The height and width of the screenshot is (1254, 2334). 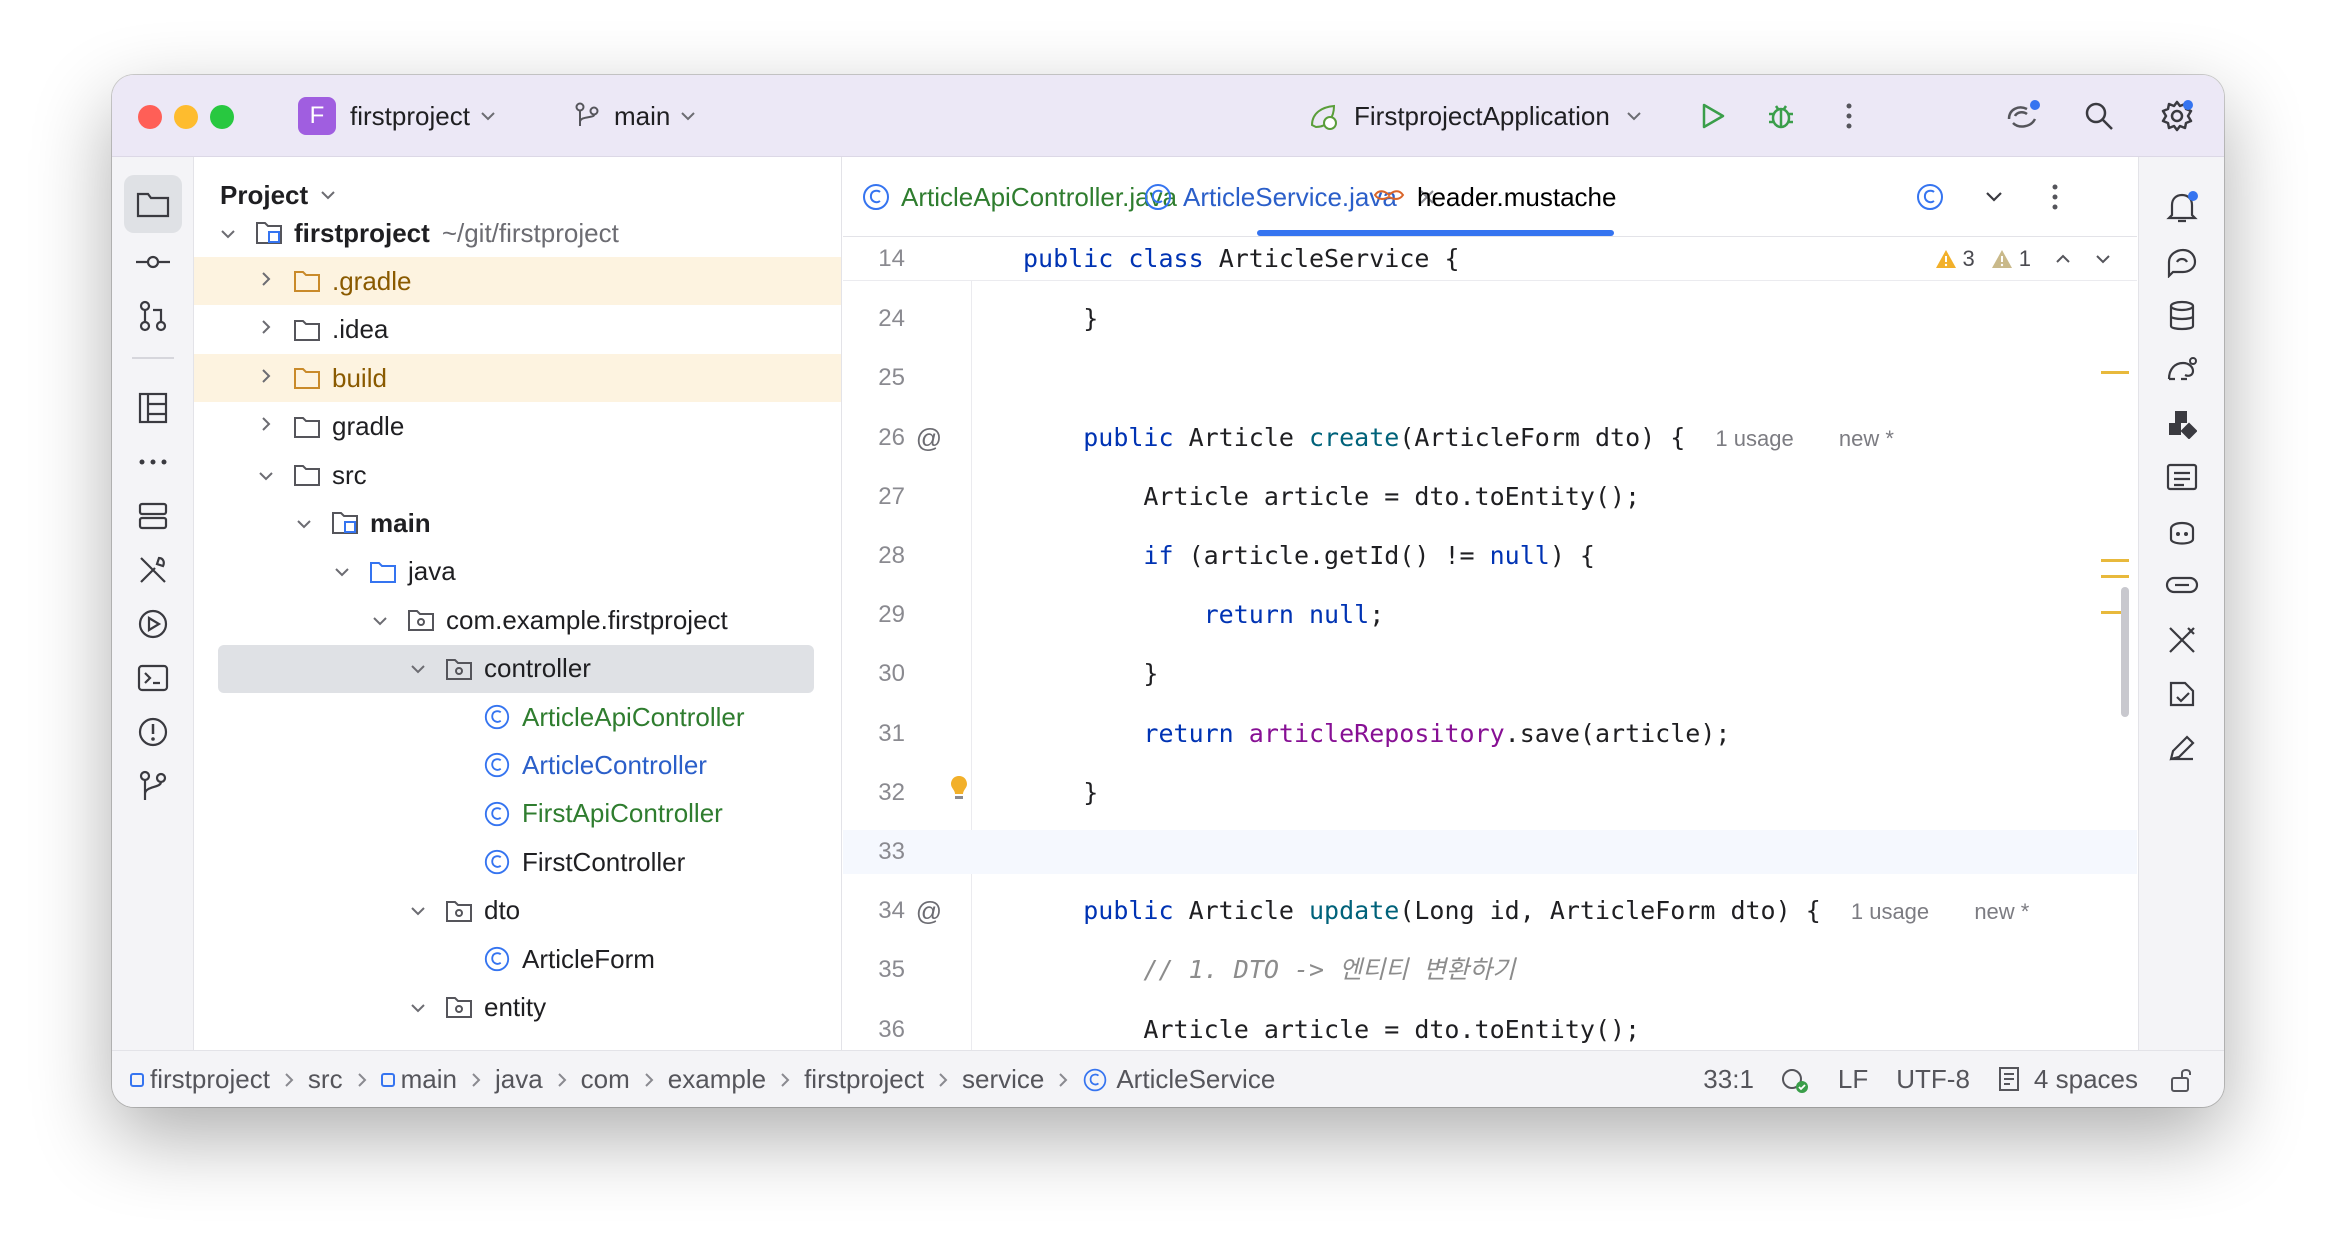 What do you see at coordinates (153, 624) in the screenshot?
I see `run-tool-icon` at bounding box center [153, 624].